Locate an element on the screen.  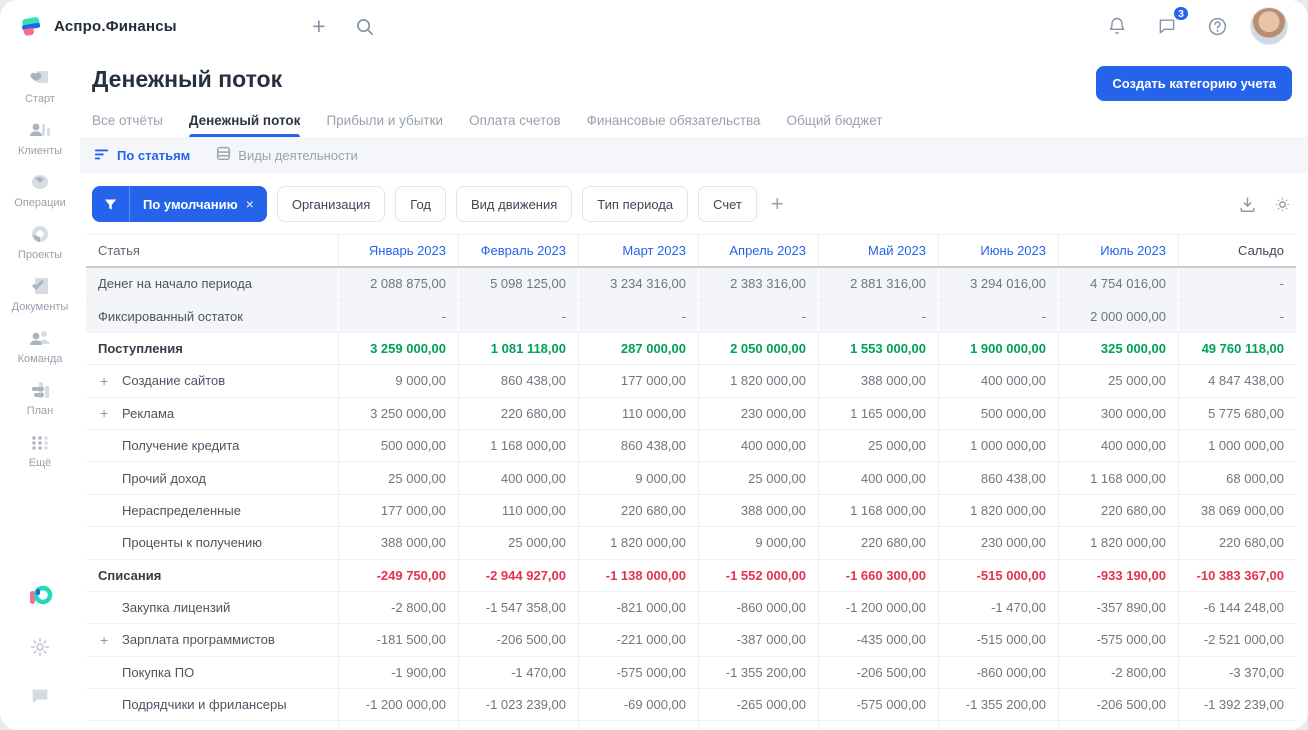
sidebar-item-projects: Проекты is located at coordinates (40, 241).